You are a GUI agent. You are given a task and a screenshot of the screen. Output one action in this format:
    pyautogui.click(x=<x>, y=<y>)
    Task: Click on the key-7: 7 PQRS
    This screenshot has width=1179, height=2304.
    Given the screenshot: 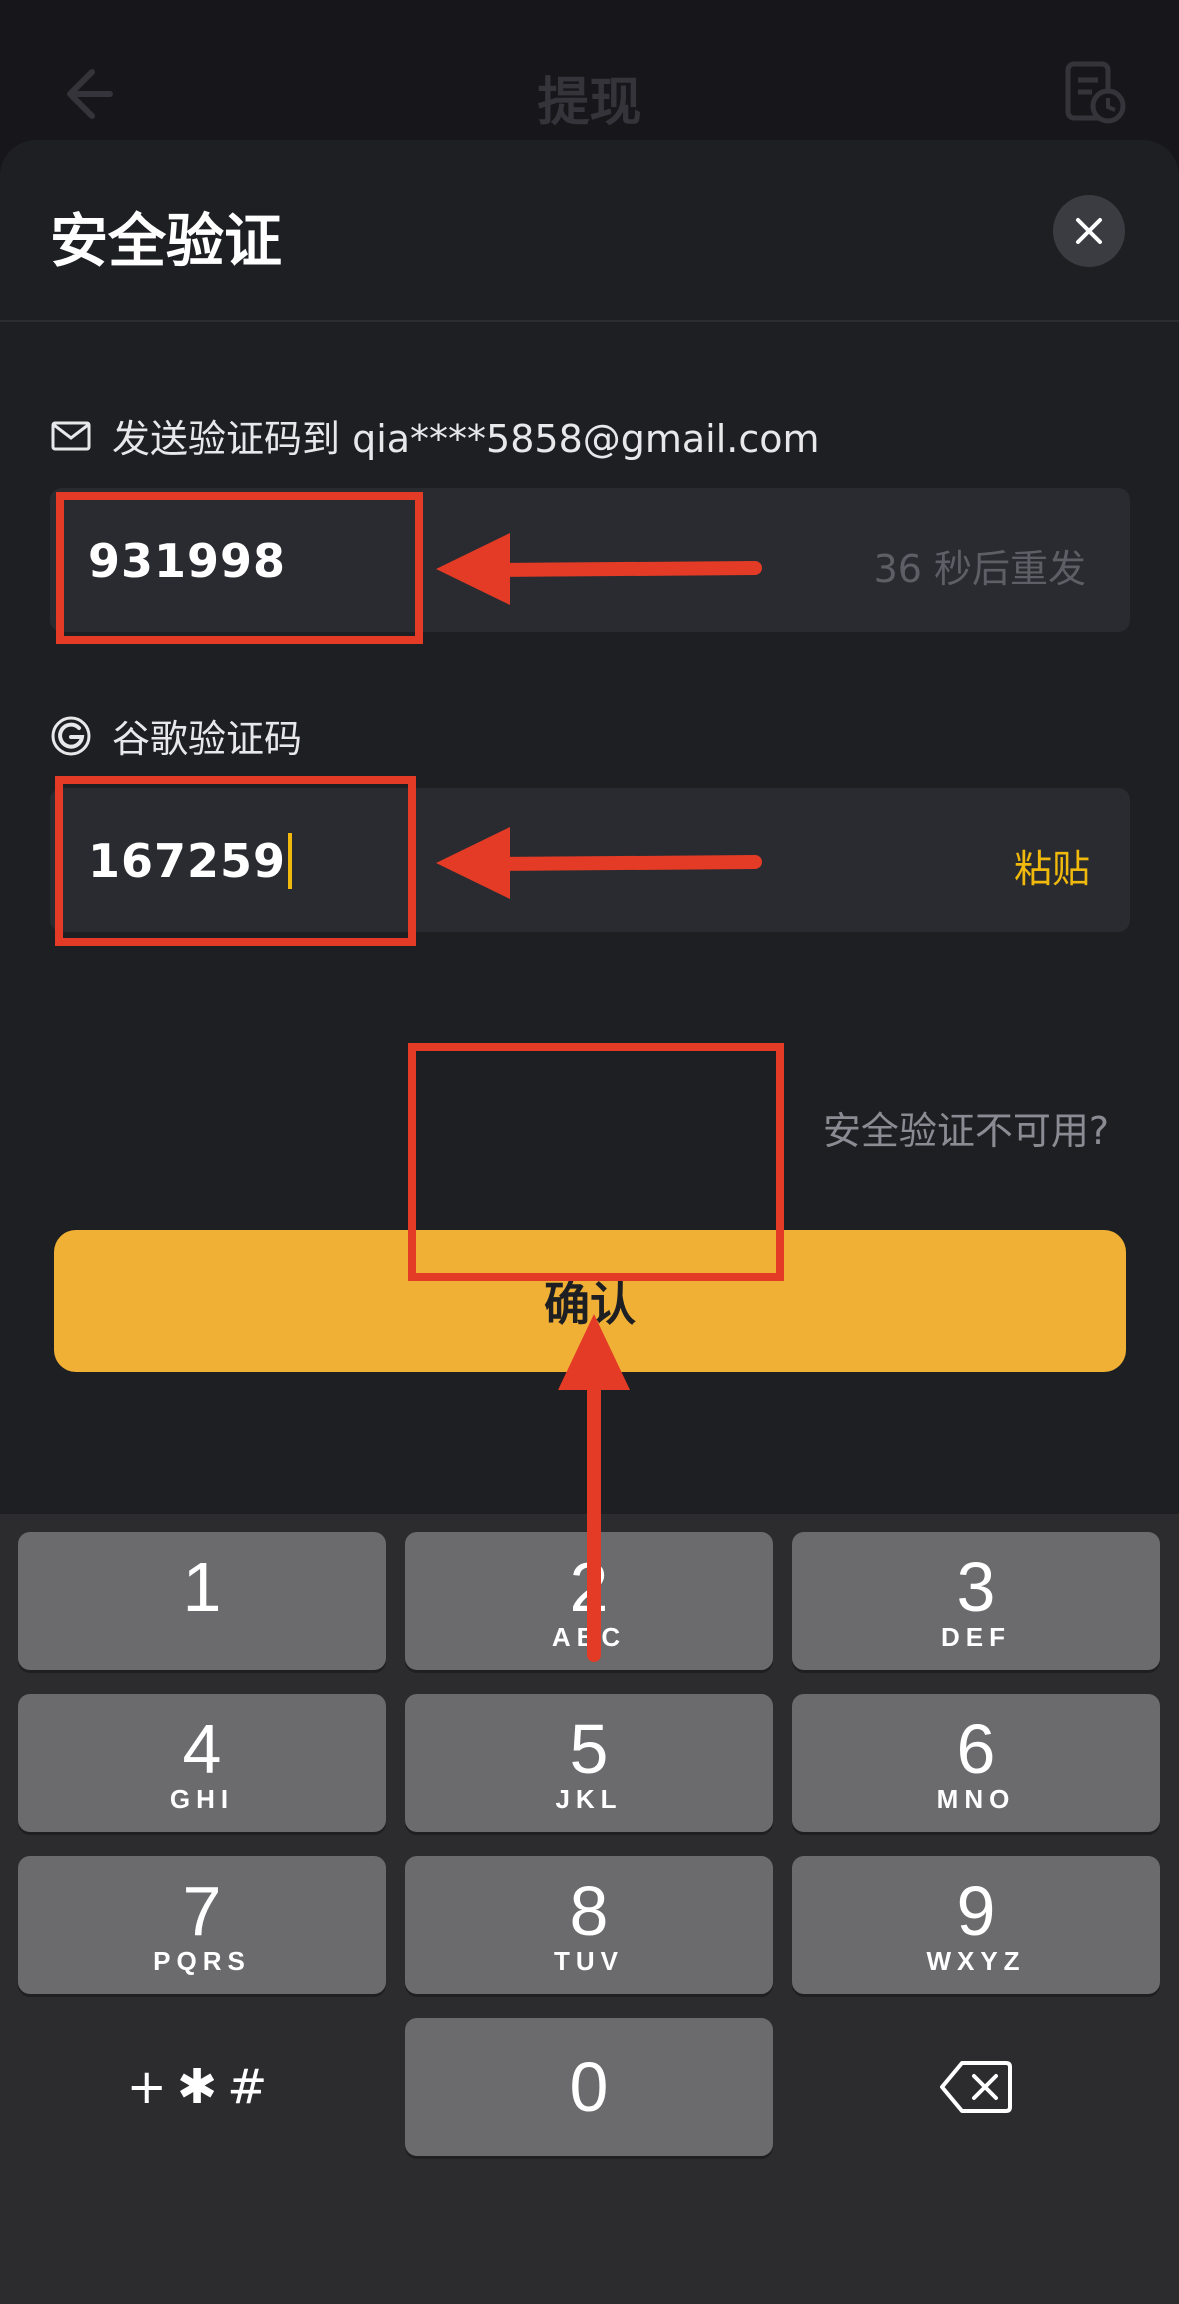 What is the action you would take?
    pyautogui.click(x=202, y=1925)
    